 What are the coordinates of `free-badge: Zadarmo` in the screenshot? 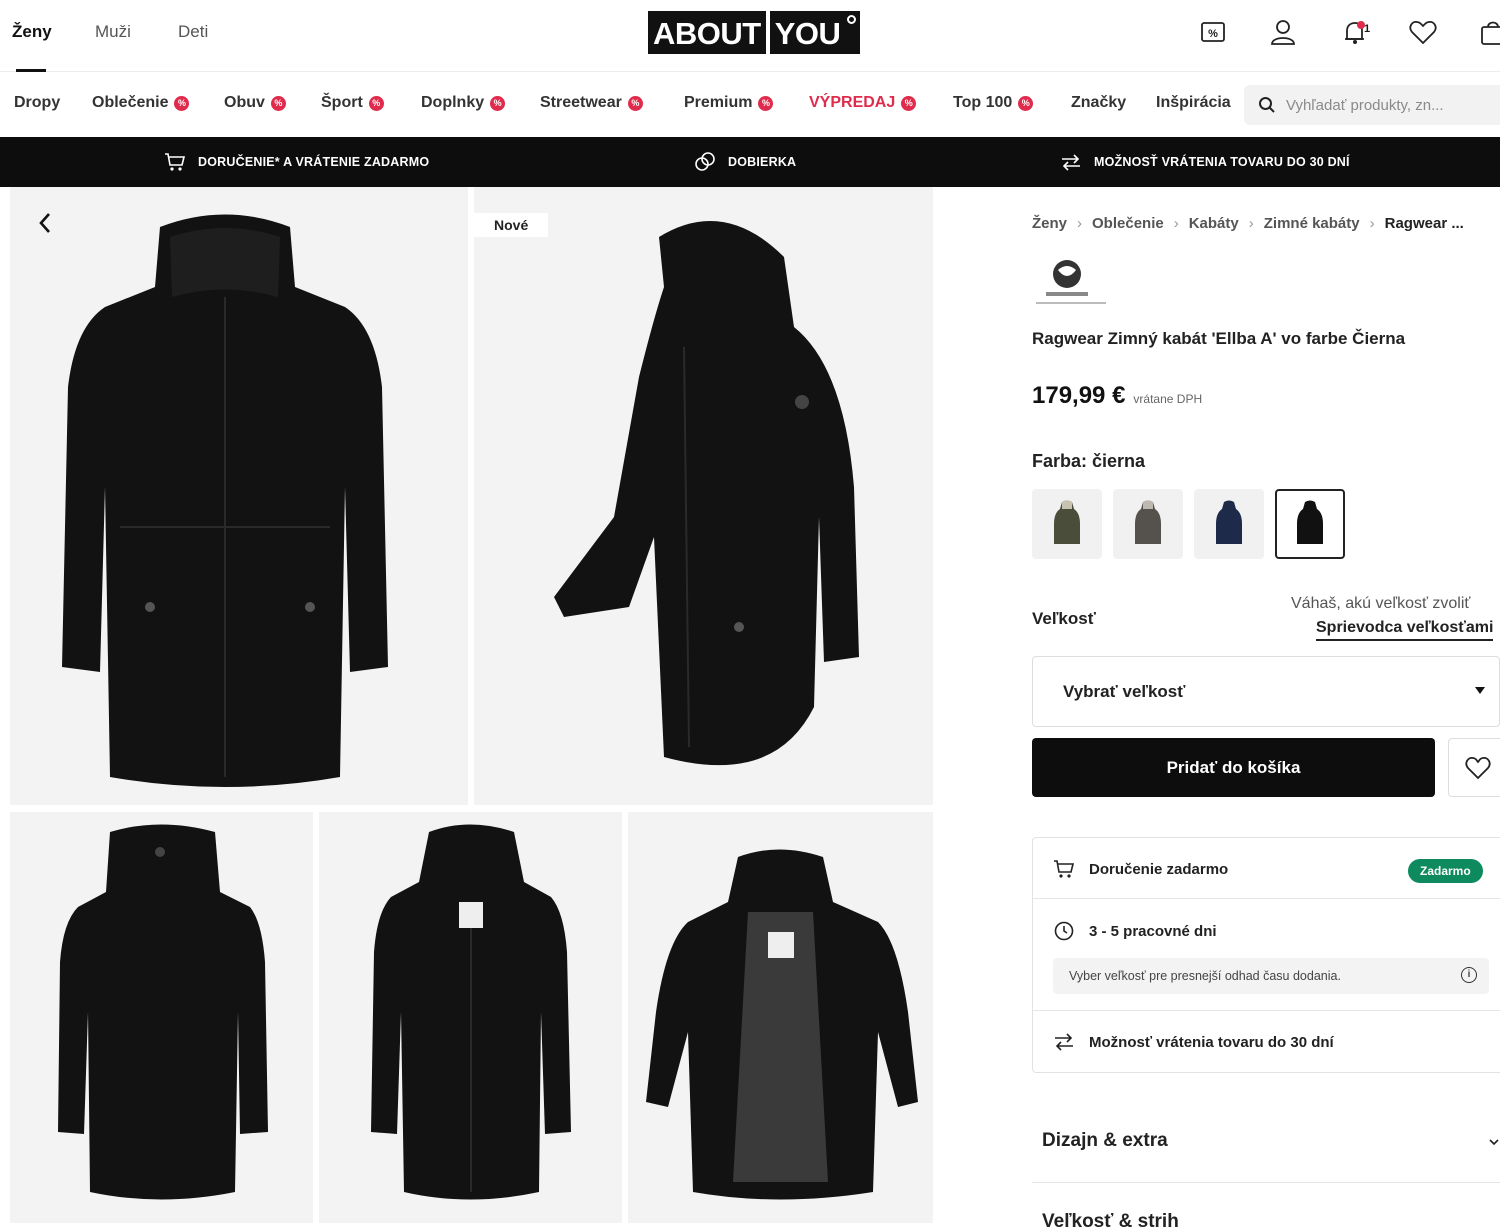 It's located at (1445, 871).